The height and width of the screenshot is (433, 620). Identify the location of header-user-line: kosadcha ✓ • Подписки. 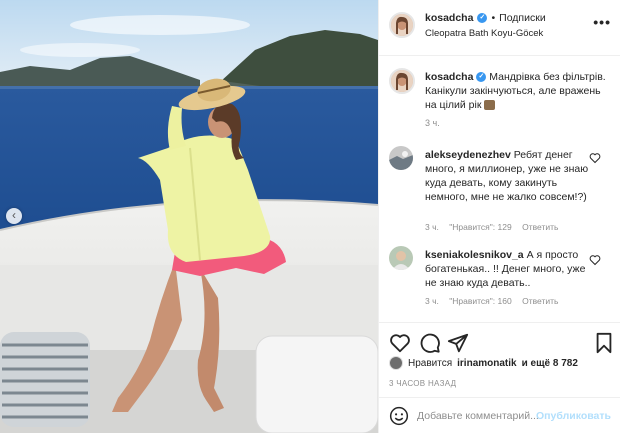
(485, 18).